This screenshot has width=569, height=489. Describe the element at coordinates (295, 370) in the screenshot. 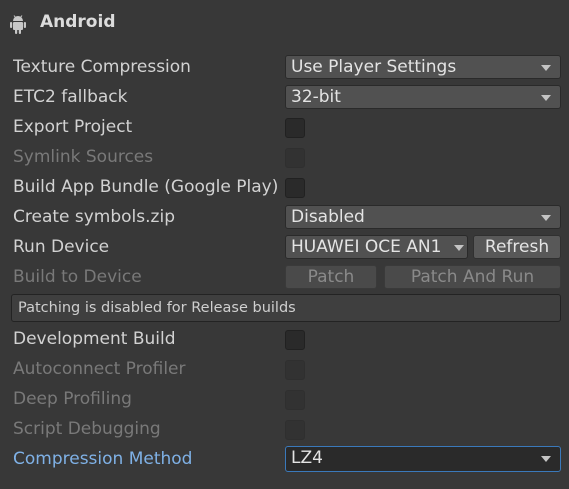

I see `autoconnect-profiler-checkbox` at that location.